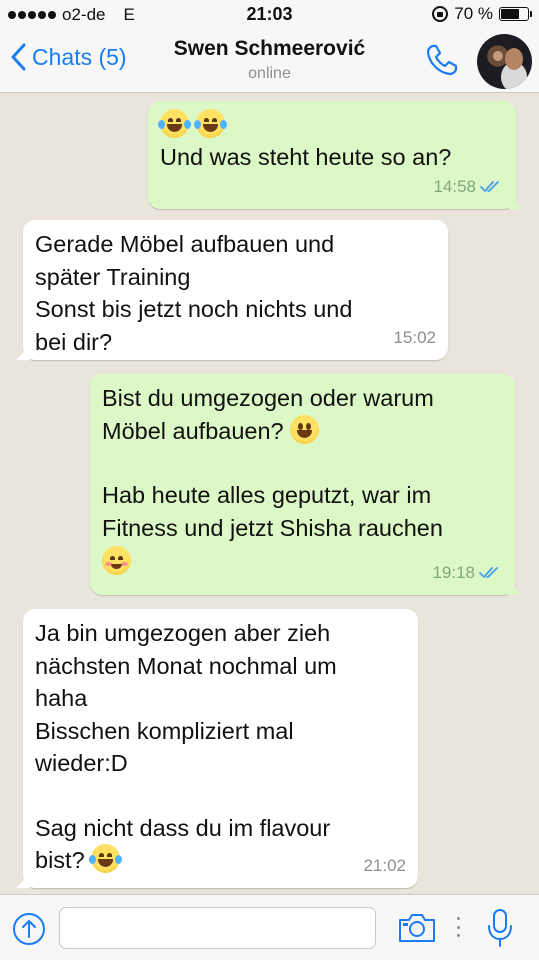  What do you see at coordinates (473, 13) in the screenshot?
I see `battery-percent: 70 %` at bounding box center [473, 13].